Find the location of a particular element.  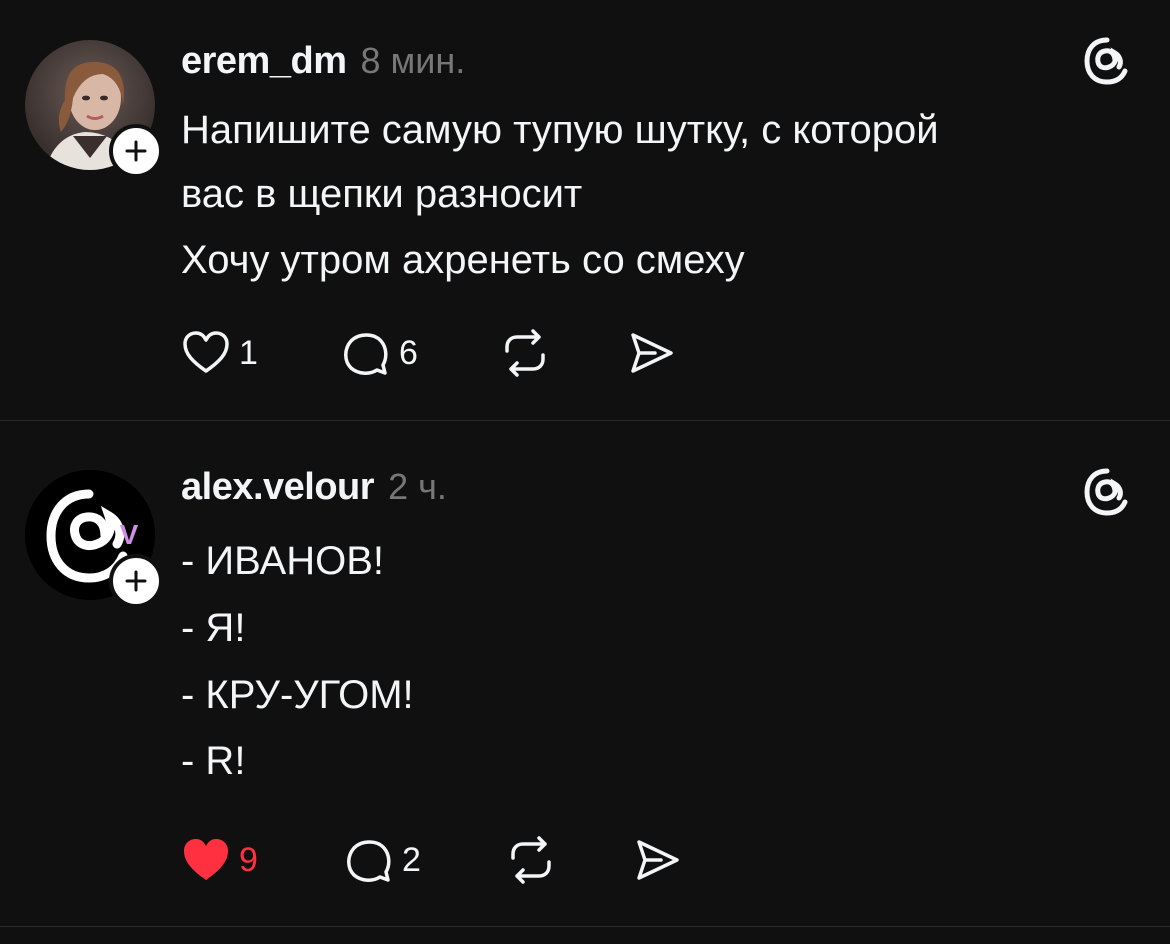

post-divider is located at coordinates (585, 926).